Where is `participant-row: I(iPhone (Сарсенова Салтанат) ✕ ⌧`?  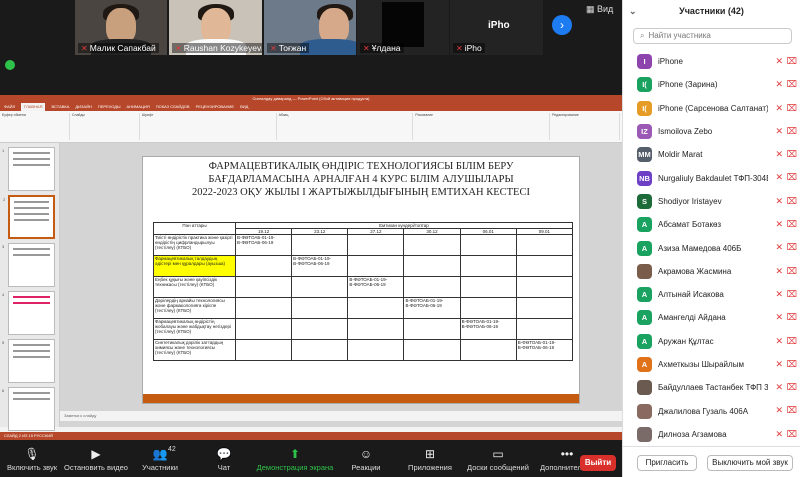 participant-row: I(iPhone (Сарсенова Салтанат) ✕ ⌧ is located at coordinates (711, 108).